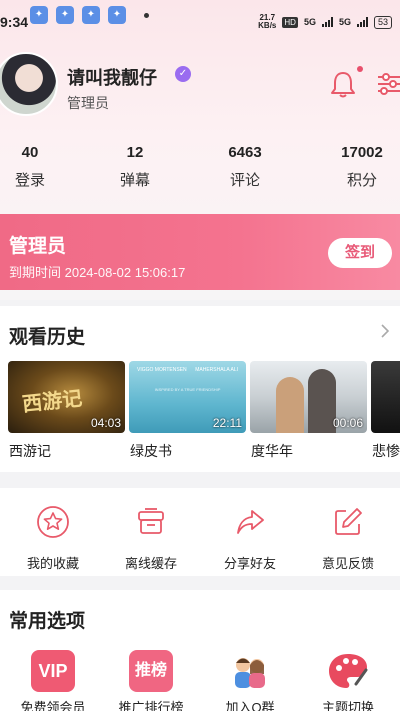 This screenshot has width=400, height=711. I want to click on group-people-icon, so click(250, 673).